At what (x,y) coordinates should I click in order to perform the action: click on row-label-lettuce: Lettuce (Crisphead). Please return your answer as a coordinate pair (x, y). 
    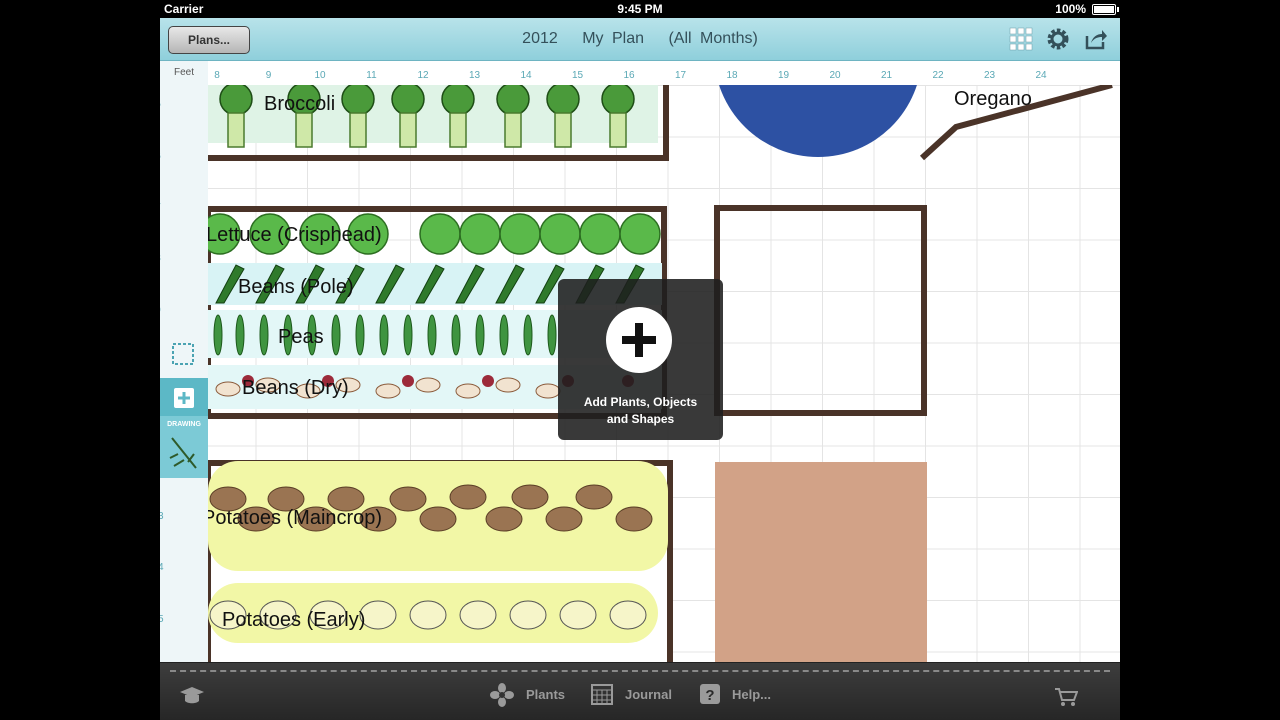
    Looking at the image, I should click on (295, 235).